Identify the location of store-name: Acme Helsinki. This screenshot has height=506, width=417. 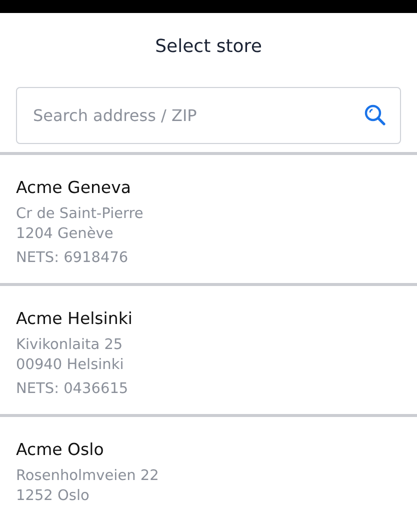
(208, 319).